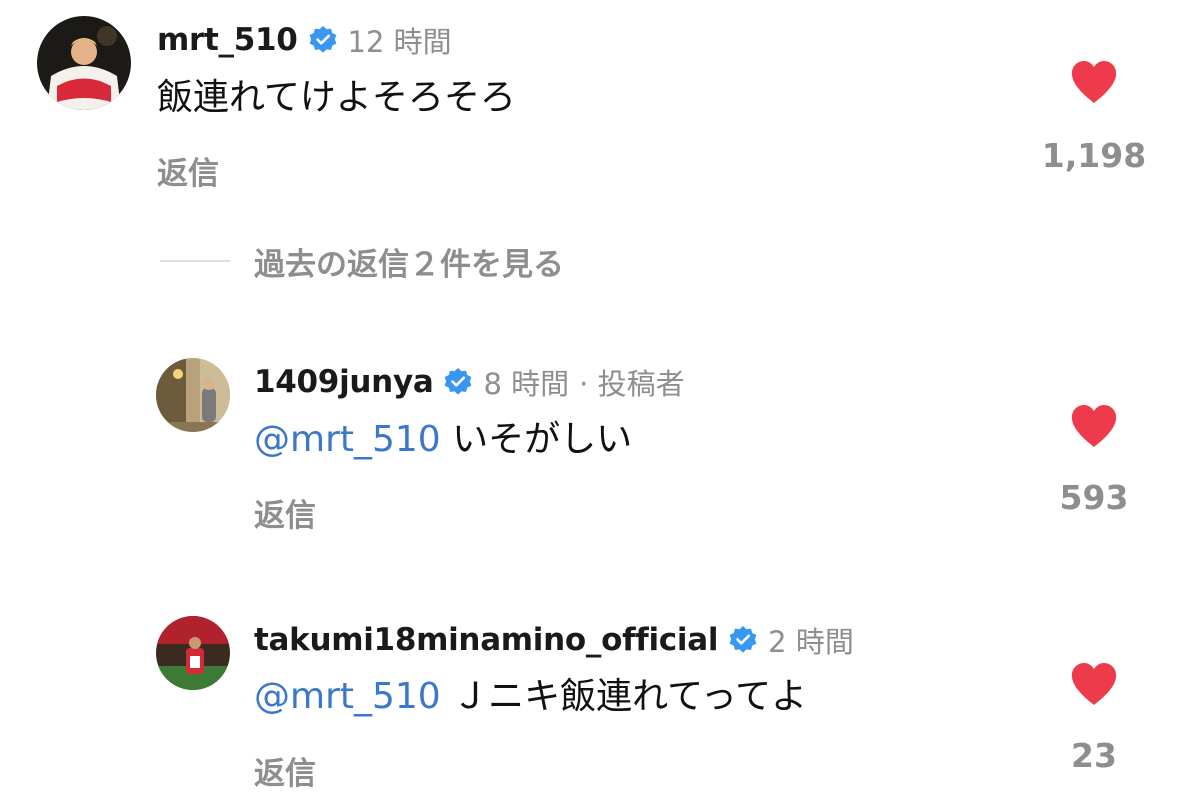  Describe the element at coordinates (1094, 718) in the screenshot. I see `like-group: 23` at that location.